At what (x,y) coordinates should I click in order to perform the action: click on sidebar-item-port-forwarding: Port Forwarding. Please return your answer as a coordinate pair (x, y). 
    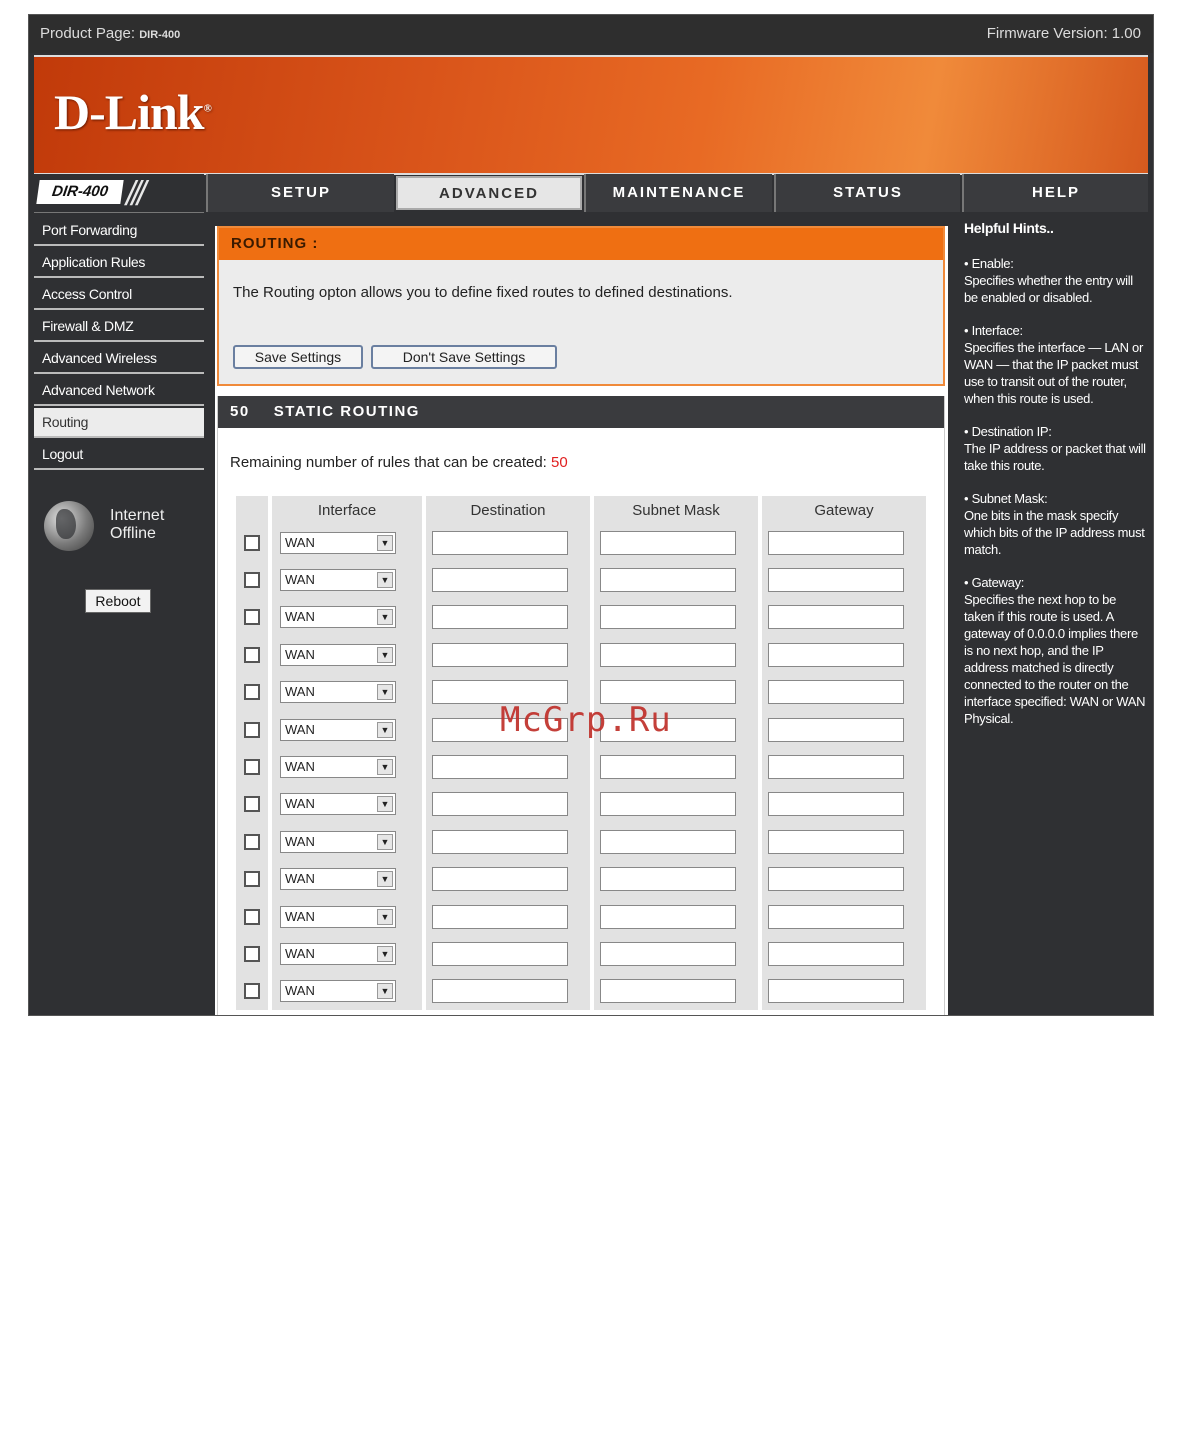
    Looking at the image, I should click on (119, 231).